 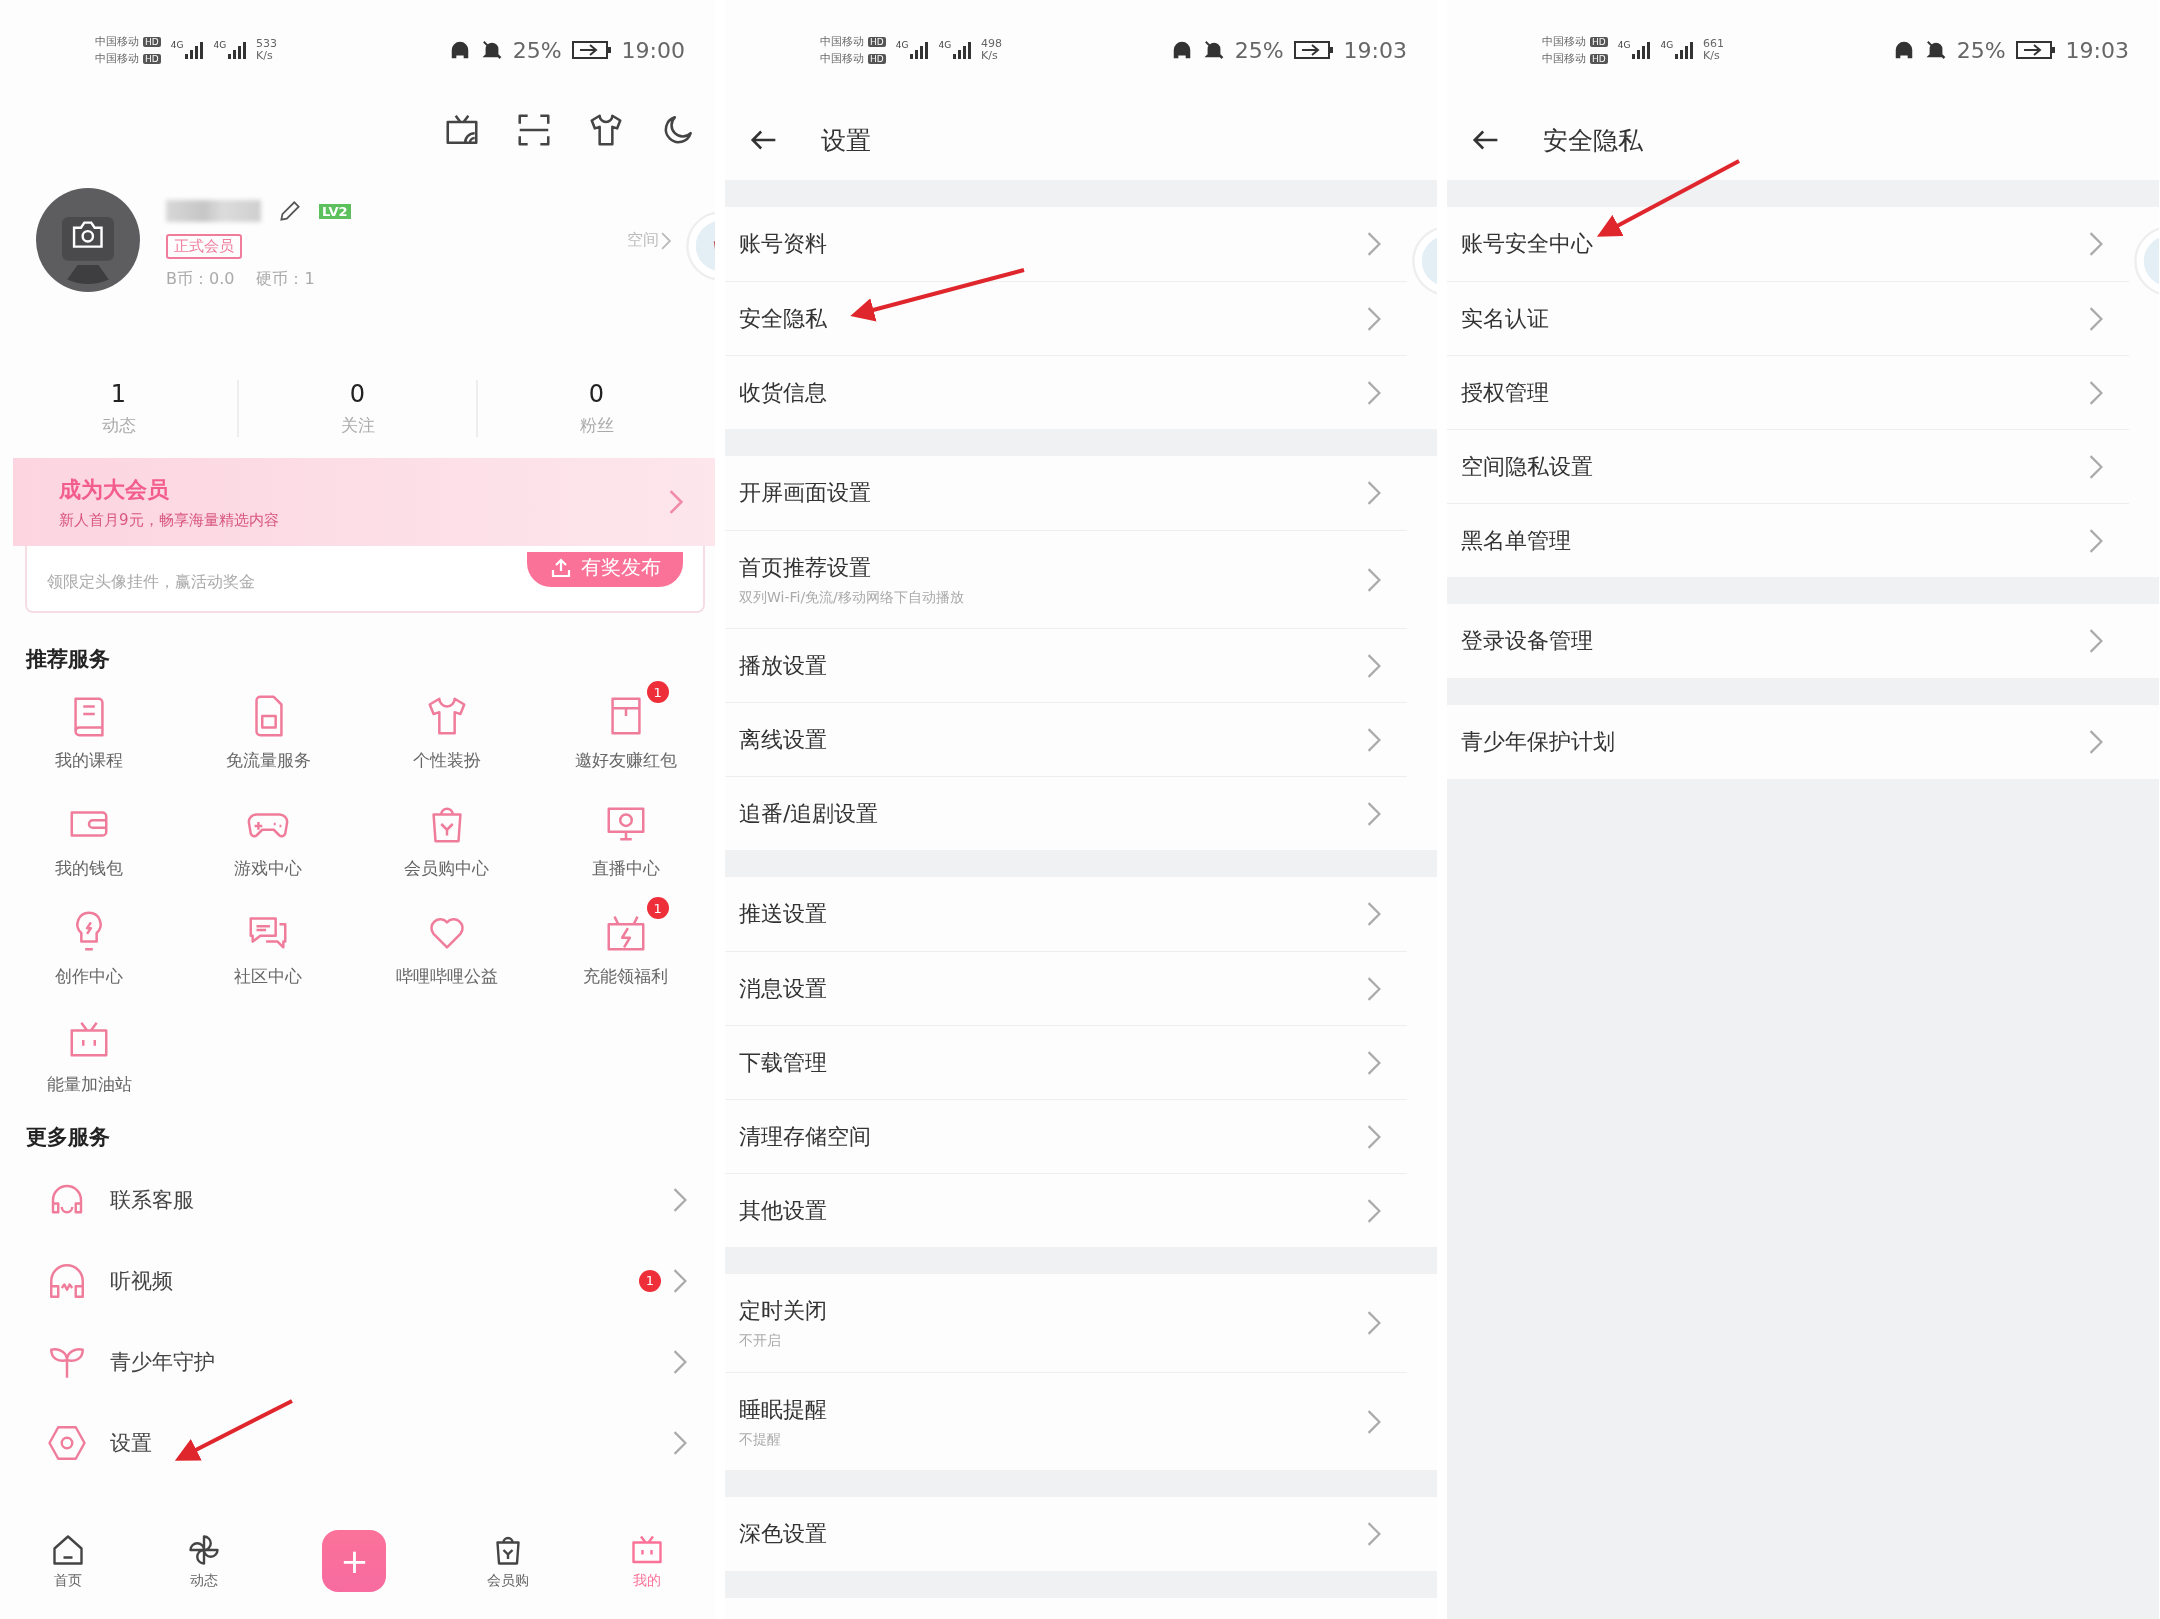 I want to click on edit-icon, so click(x=290, y=211).